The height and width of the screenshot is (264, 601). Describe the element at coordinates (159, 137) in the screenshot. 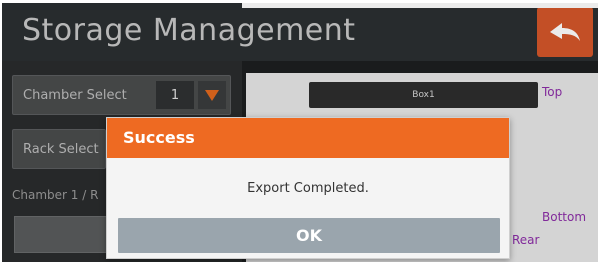

I see `dialog-title: Success` at that location.